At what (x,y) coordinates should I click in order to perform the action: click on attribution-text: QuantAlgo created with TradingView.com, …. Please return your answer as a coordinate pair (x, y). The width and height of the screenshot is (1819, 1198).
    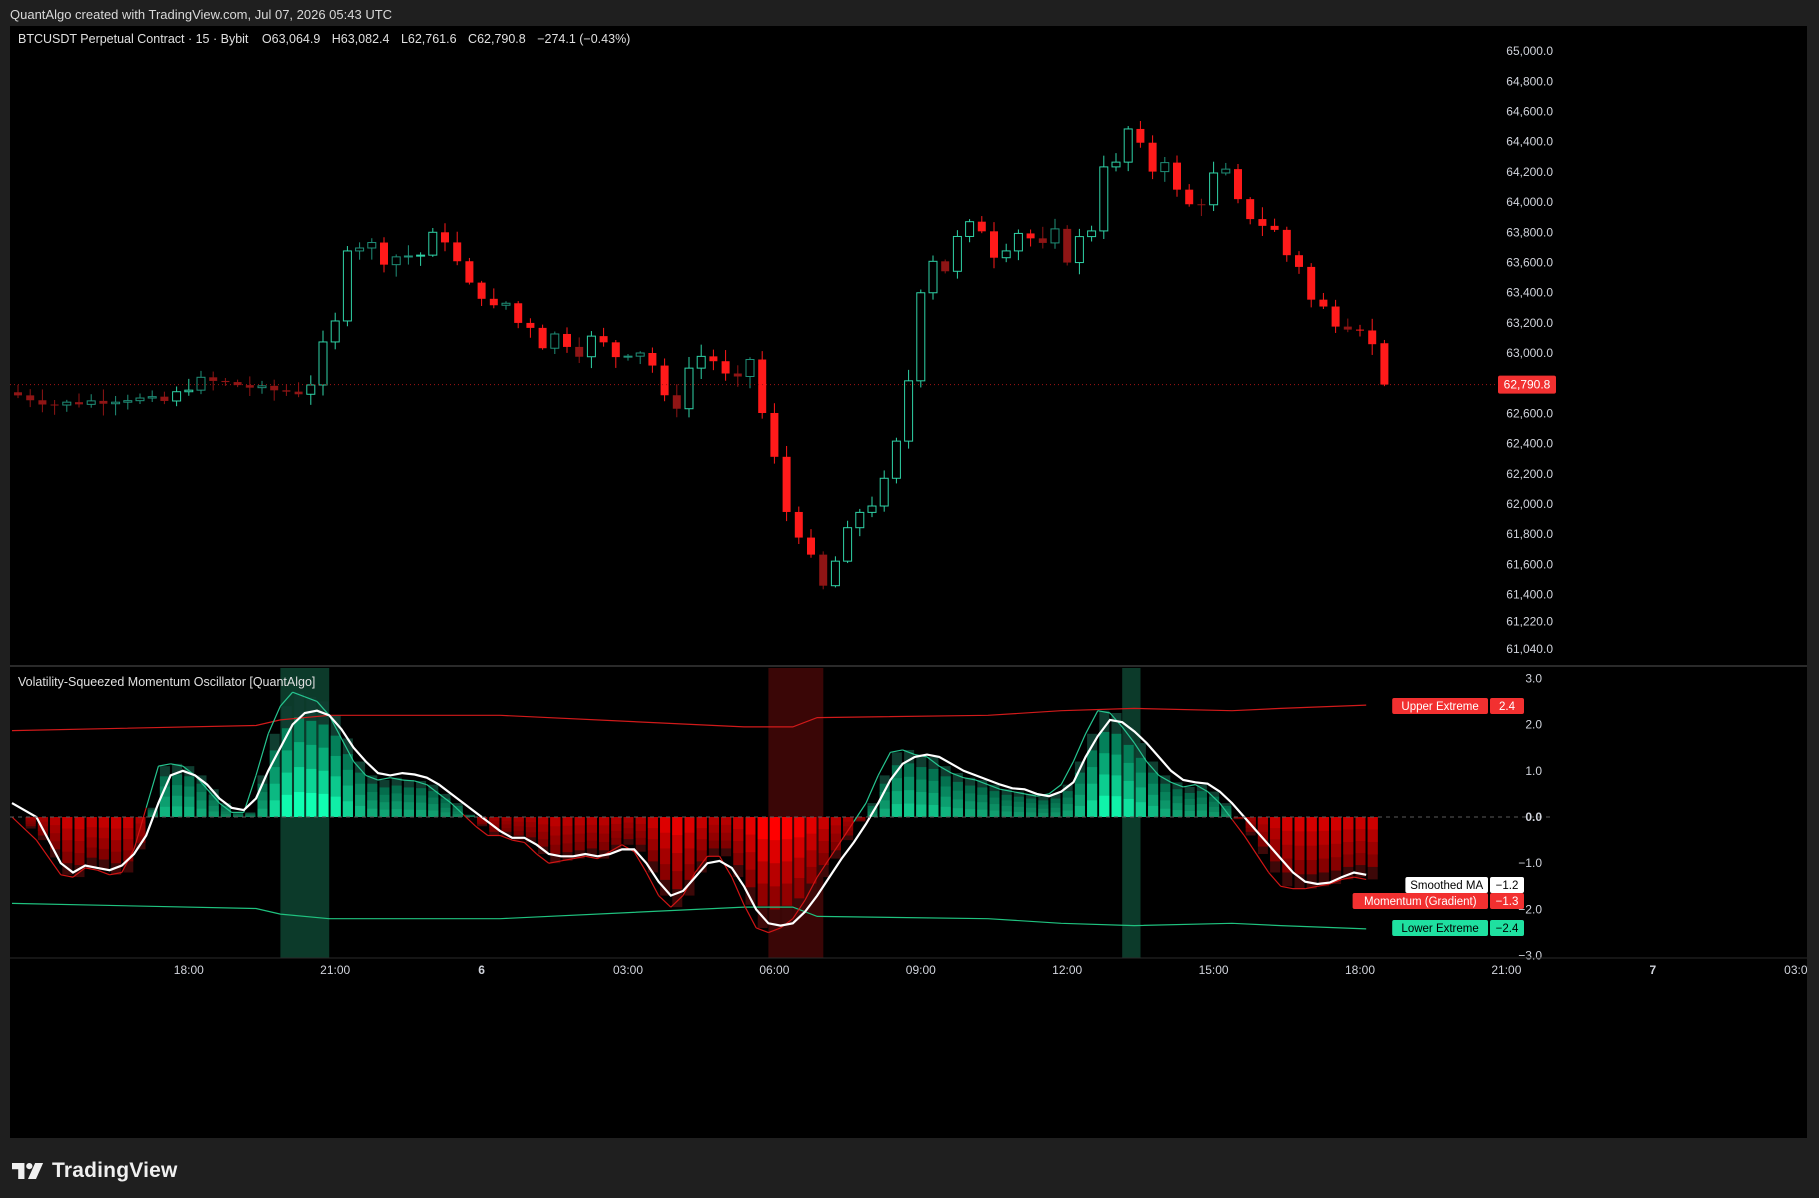
    Looking at the image, I should click on (201, 14).